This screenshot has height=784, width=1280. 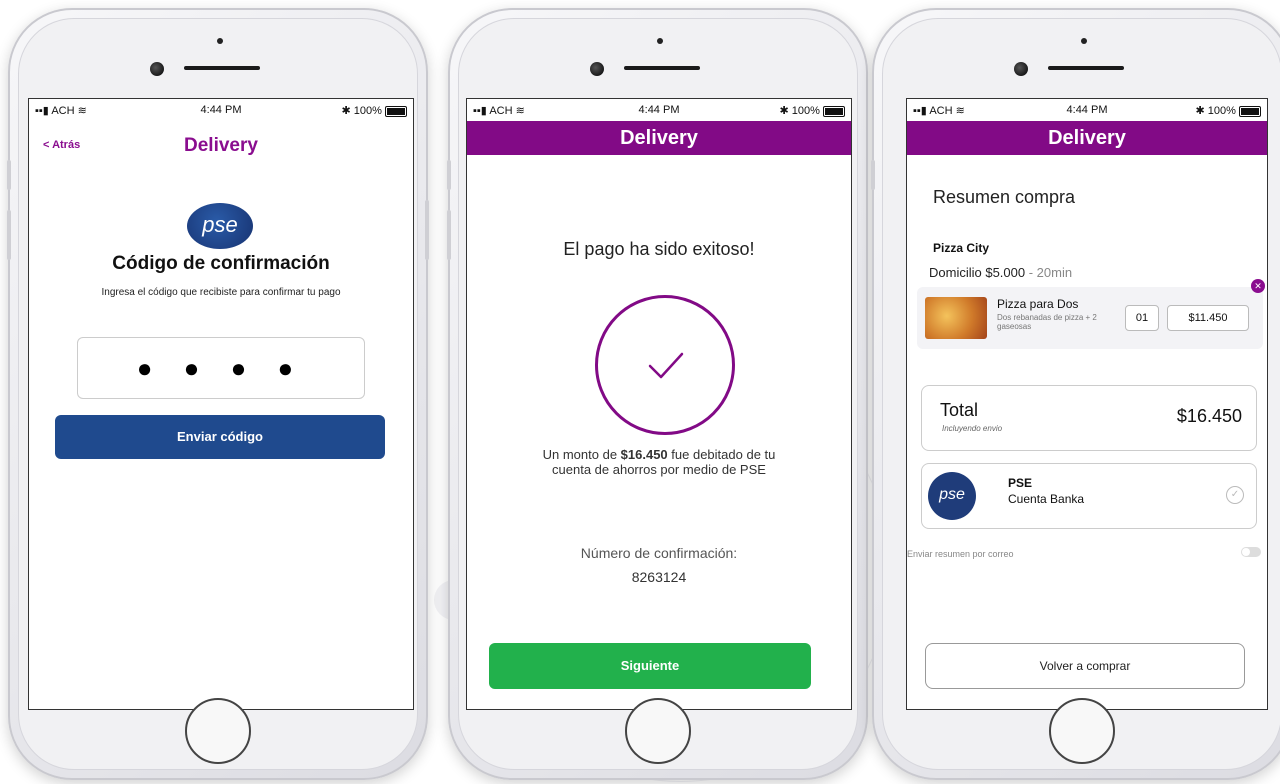 I want to click on confirmation-heading: Código de confirmación, so click(x=221, y=263).